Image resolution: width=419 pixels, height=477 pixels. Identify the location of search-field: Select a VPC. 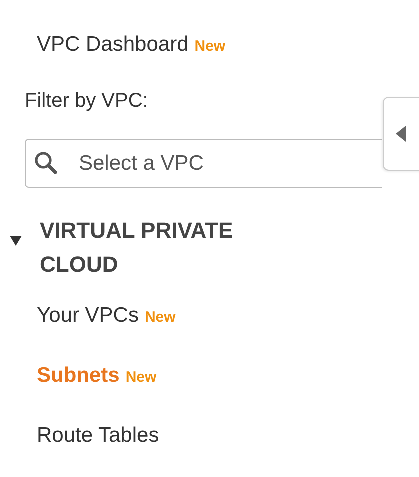
(203, 163).